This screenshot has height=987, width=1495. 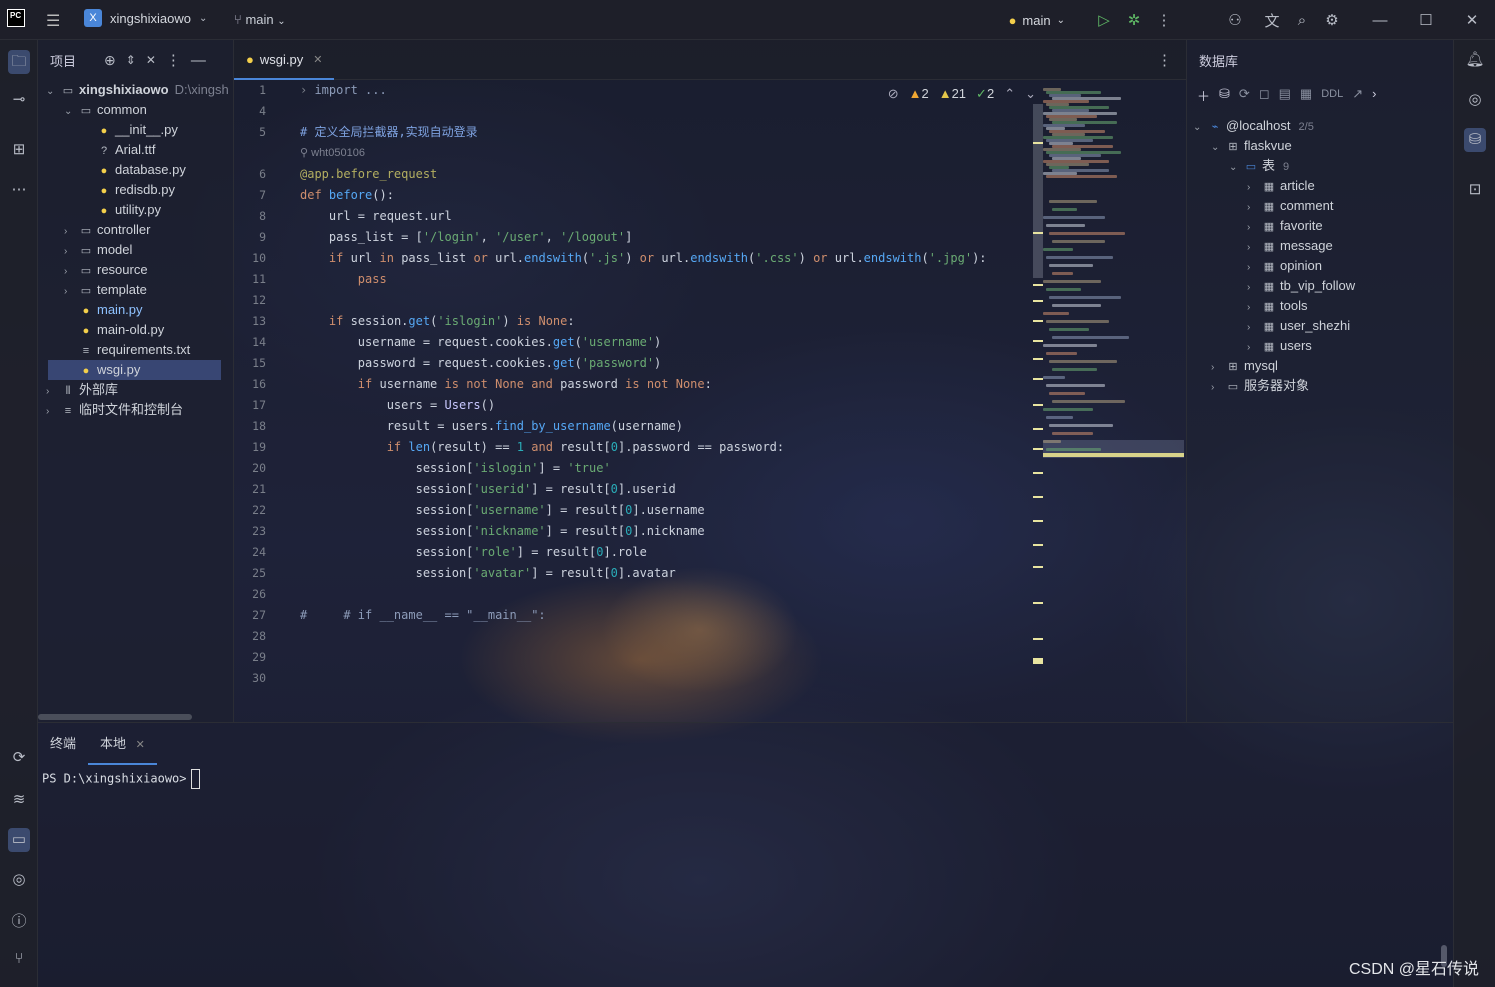 What do you see at coordinates (1301, 286) in the screenshot?
I see `db-tree-item: › ▦ tb_vip_follow` at bounding box center [1301, 286].